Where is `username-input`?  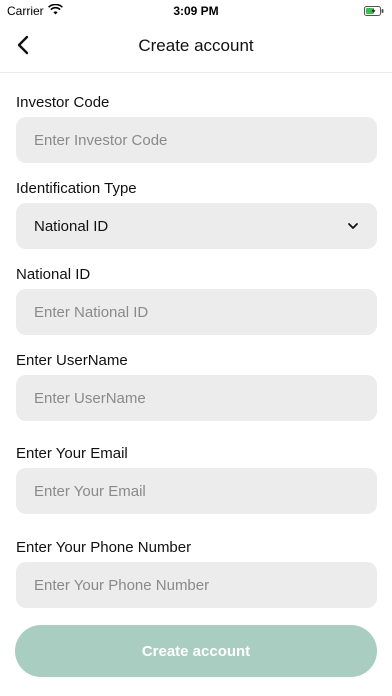
username-input is located at coordinates (196, 398).